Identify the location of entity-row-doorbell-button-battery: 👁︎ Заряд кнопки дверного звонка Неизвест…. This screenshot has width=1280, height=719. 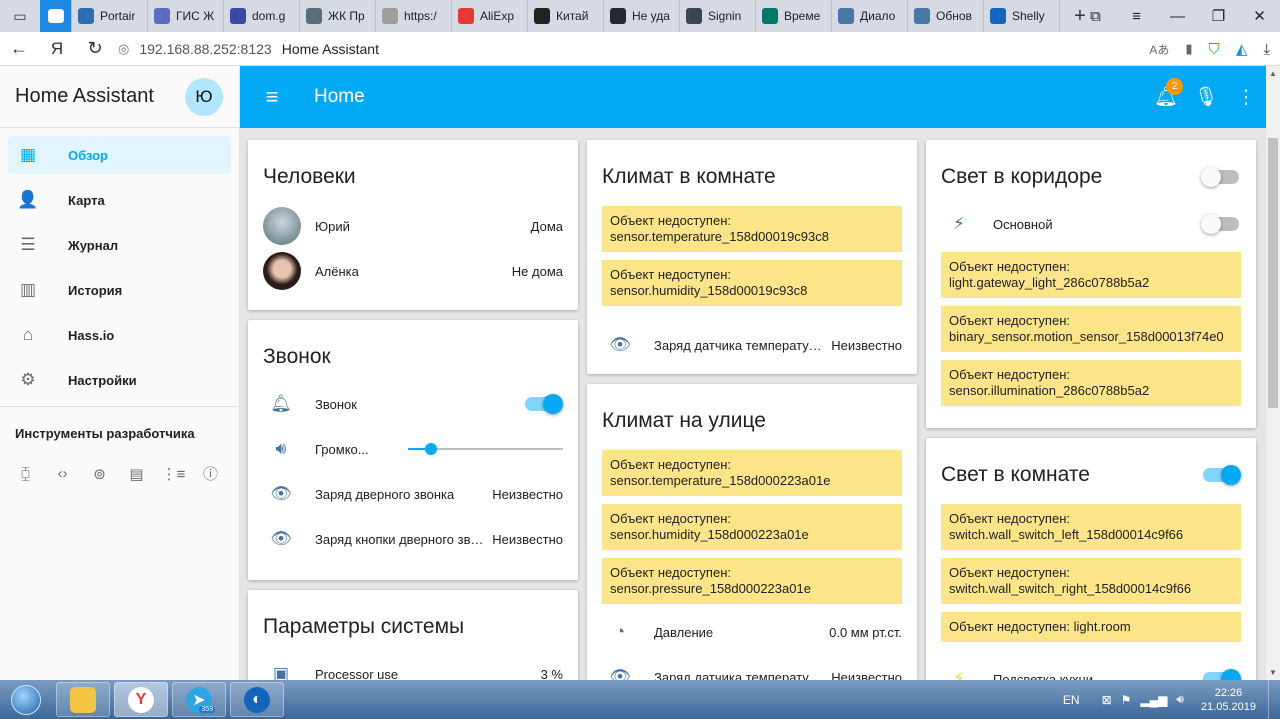
(413, 539).